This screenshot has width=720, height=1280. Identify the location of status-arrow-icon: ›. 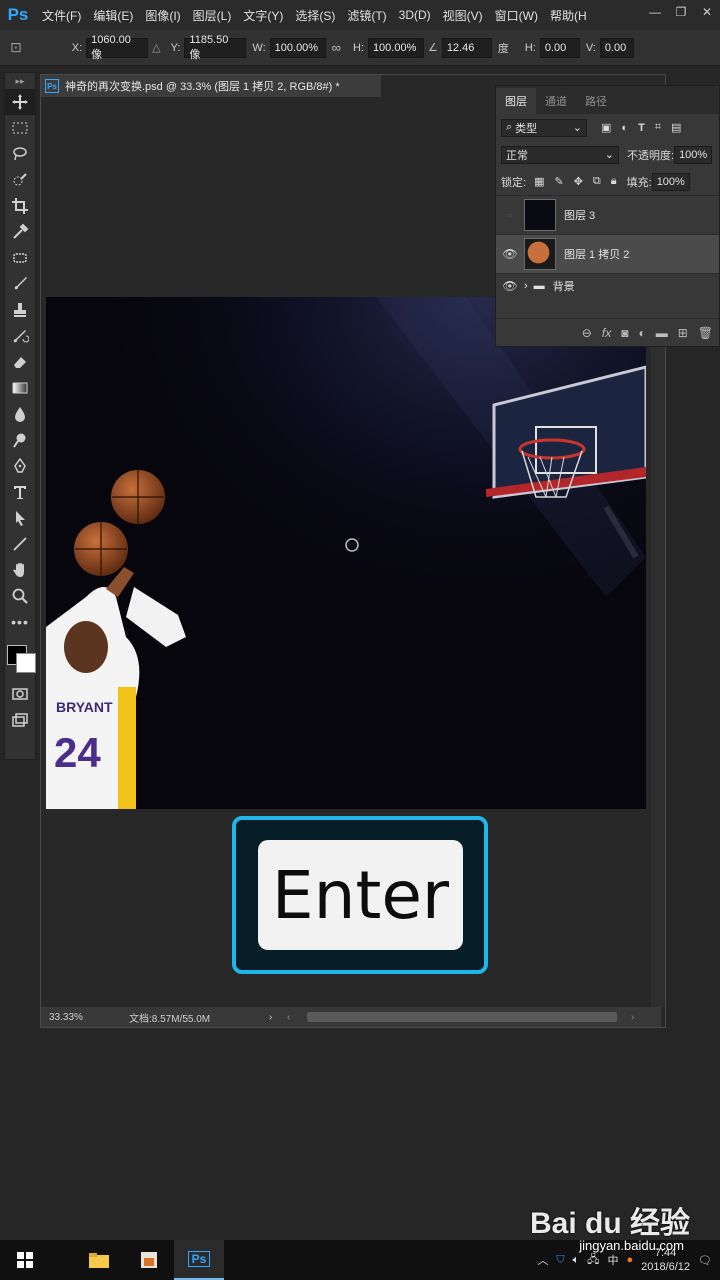
(278, 1017).